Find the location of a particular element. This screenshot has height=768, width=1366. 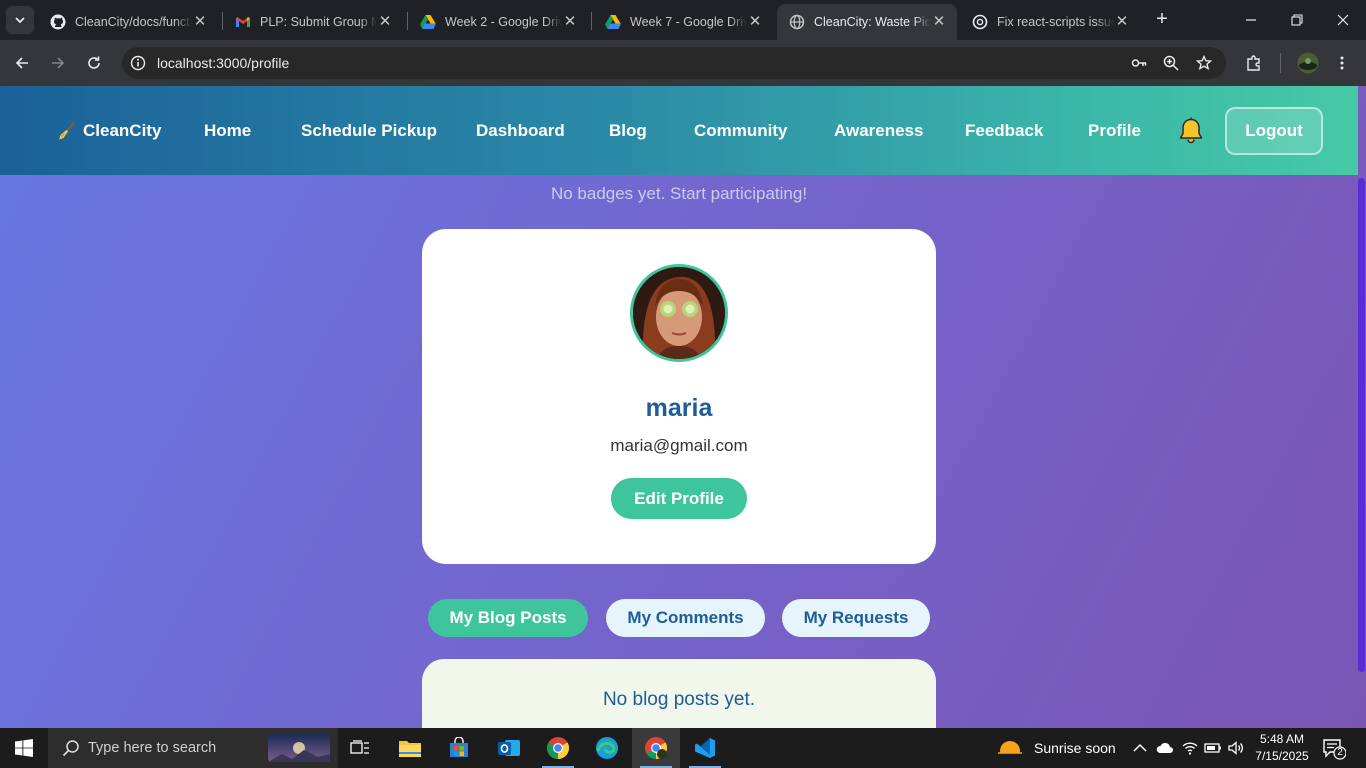

browser-tab: Week 2 - Google Driv ✕ is located at coordinates (498, 22).